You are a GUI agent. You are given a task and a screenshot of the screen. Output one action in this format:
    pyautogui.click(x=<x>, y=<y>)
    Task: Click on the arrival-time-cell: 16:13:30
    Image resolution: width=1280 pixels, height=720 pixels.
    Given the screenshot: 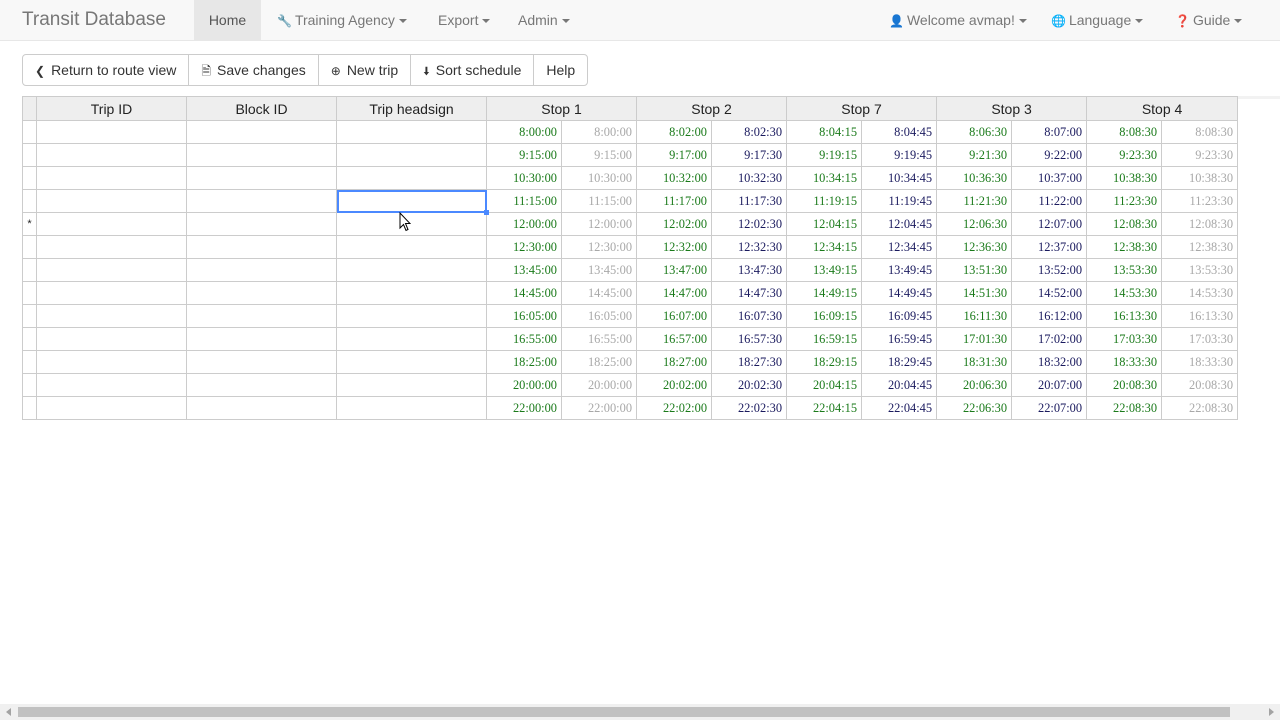 What is the action you would take?
    pyautogui.click(x=1124, y=316)
    